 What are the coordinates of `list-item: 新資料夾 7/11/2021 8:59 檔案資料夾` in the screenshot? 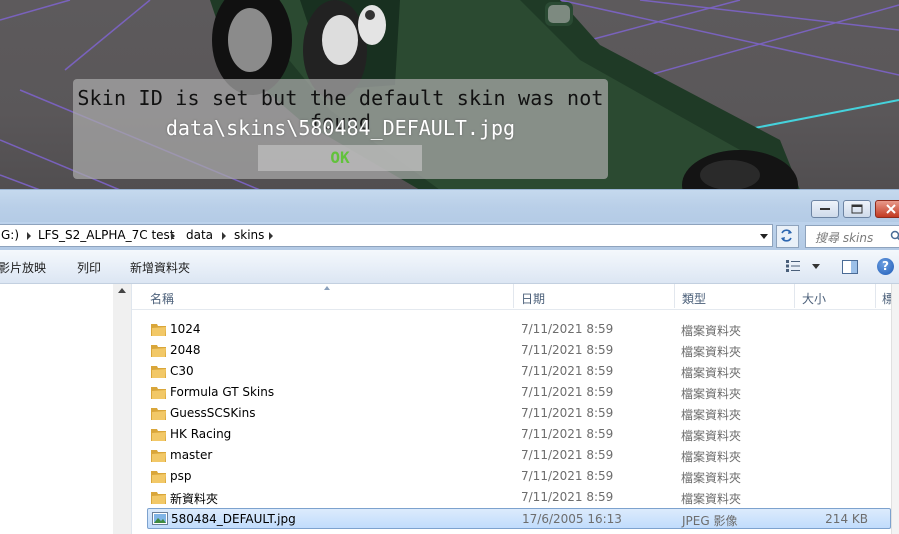 It's located at (519, 497).